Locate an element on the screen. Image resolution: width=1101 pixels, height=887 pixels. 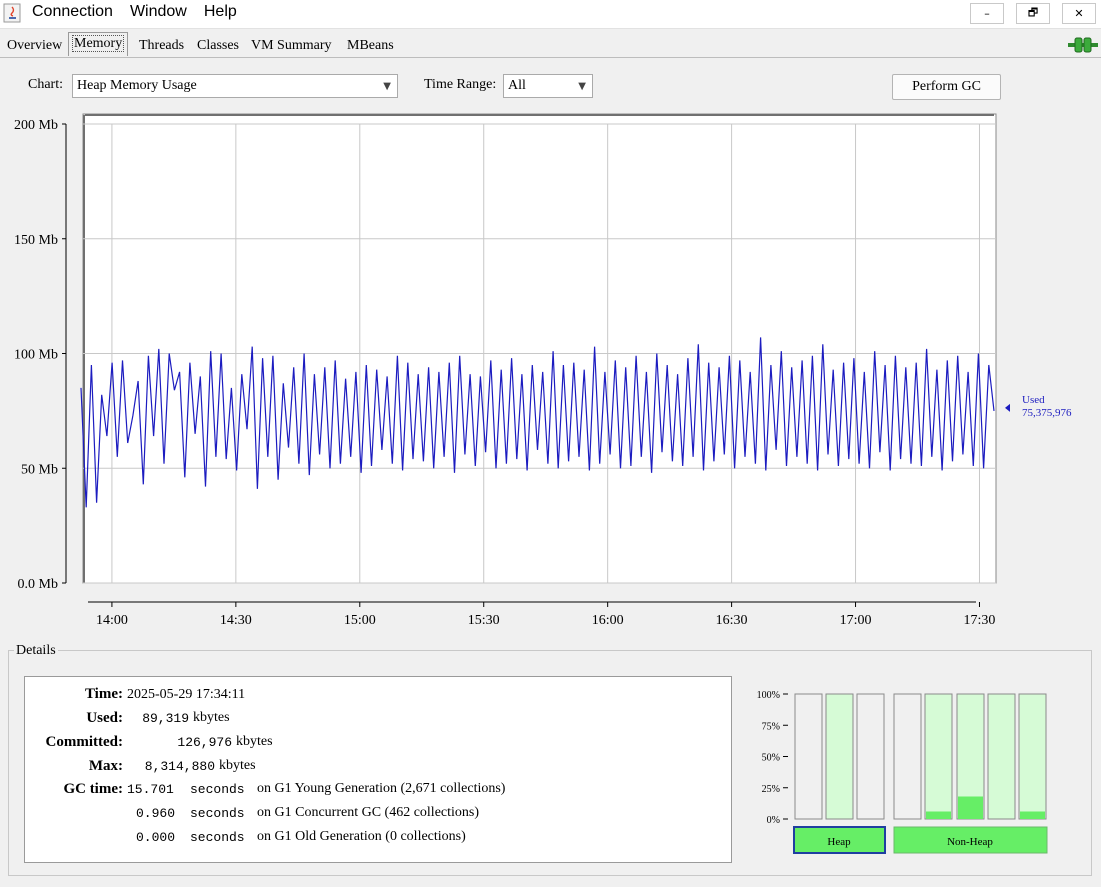
max-value: 8,314,880 is located at coordinates (179, 766).